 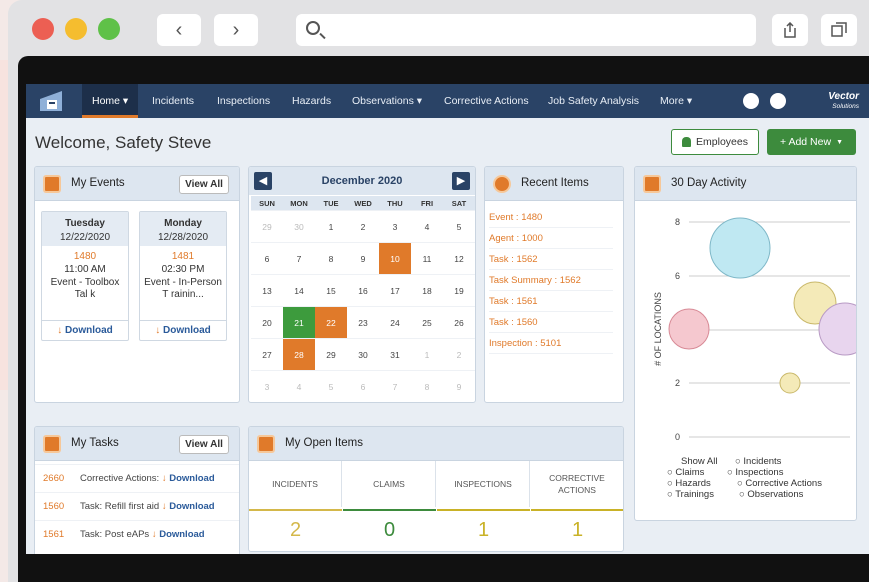 I want to click on calendar-day: 28, so click(x=299, y=354).